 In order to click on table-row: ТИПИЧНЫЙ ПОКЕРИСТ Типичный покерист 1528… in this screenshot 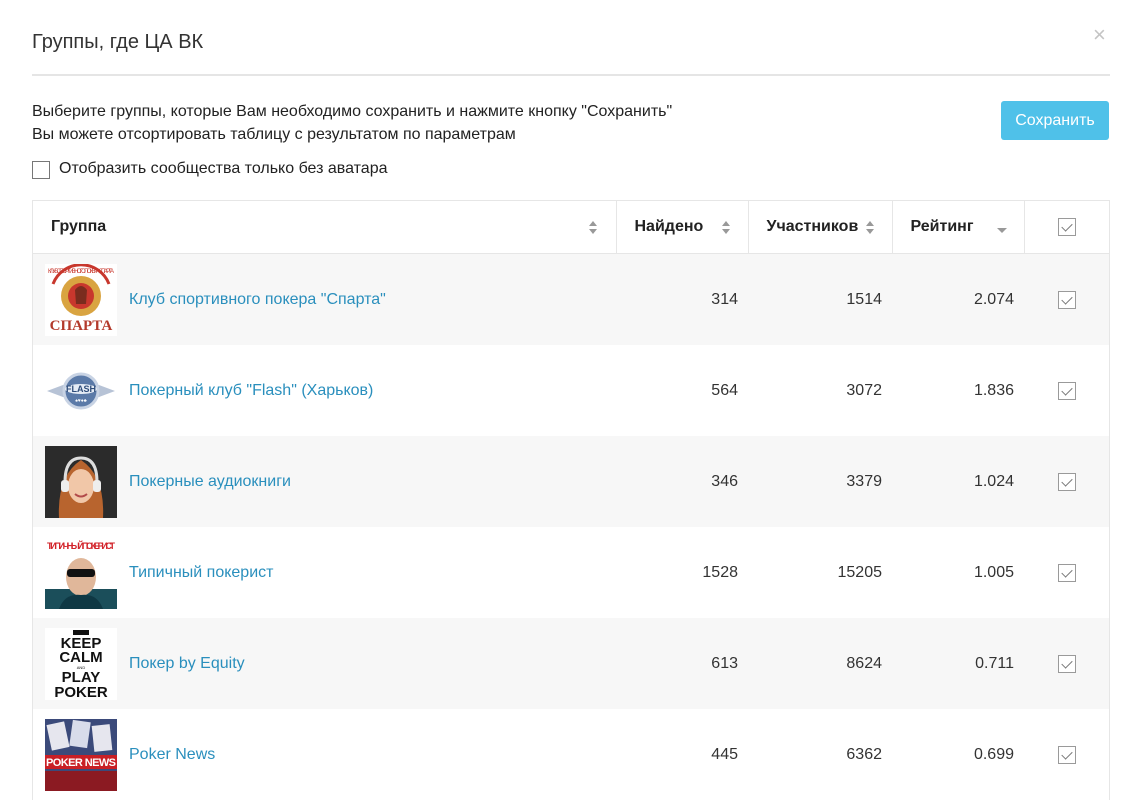, I will do `click(571, 572)`.